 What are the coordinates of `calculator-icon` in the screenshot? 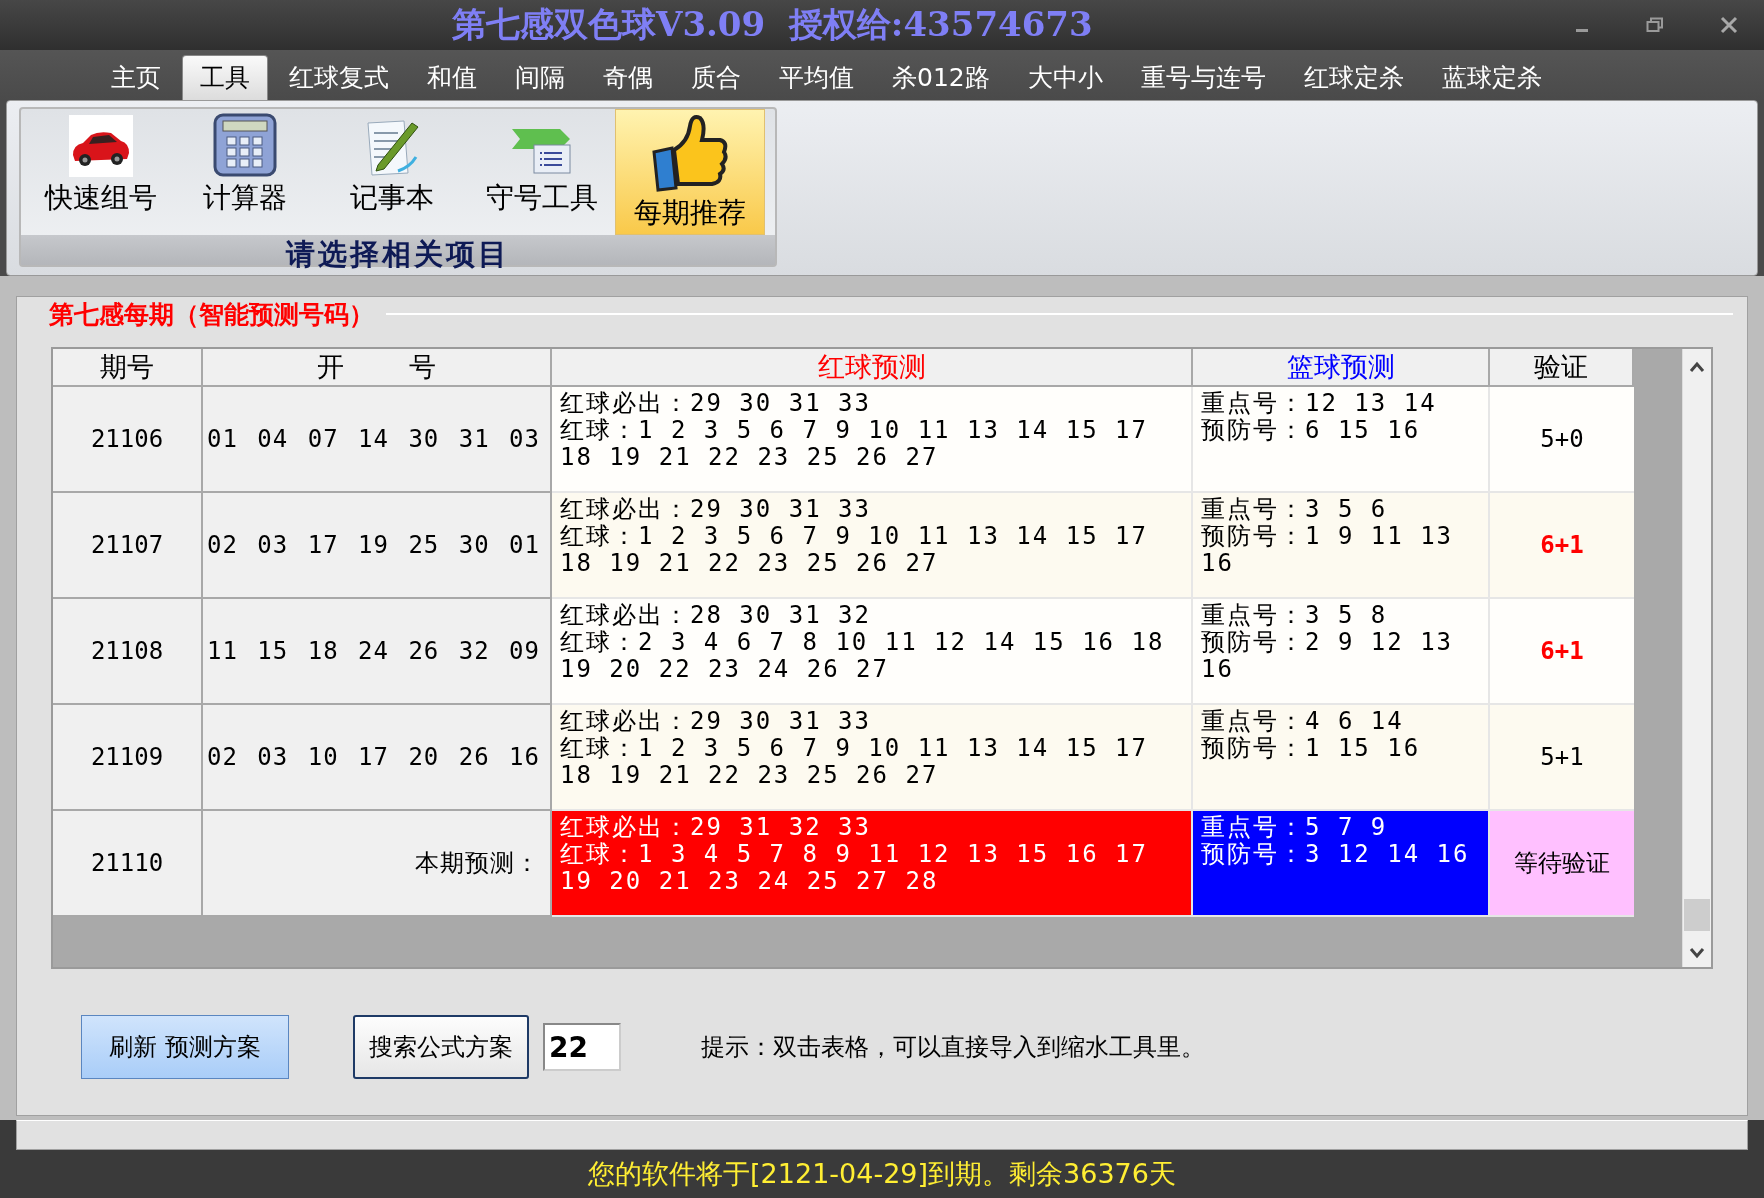 It's located at (245, 145).